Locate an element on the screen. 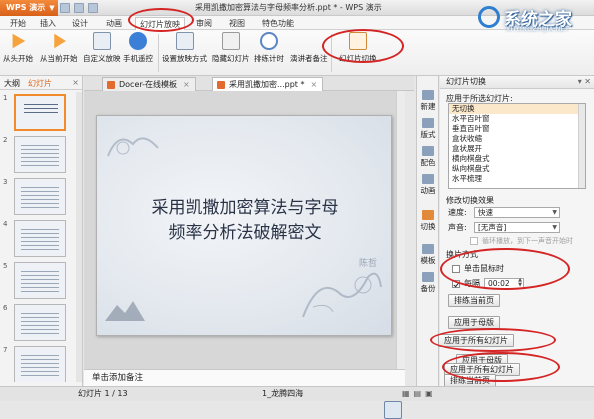  loop-row: 循环播放，到下一声音开始时 is located at coordinates (521, 241).